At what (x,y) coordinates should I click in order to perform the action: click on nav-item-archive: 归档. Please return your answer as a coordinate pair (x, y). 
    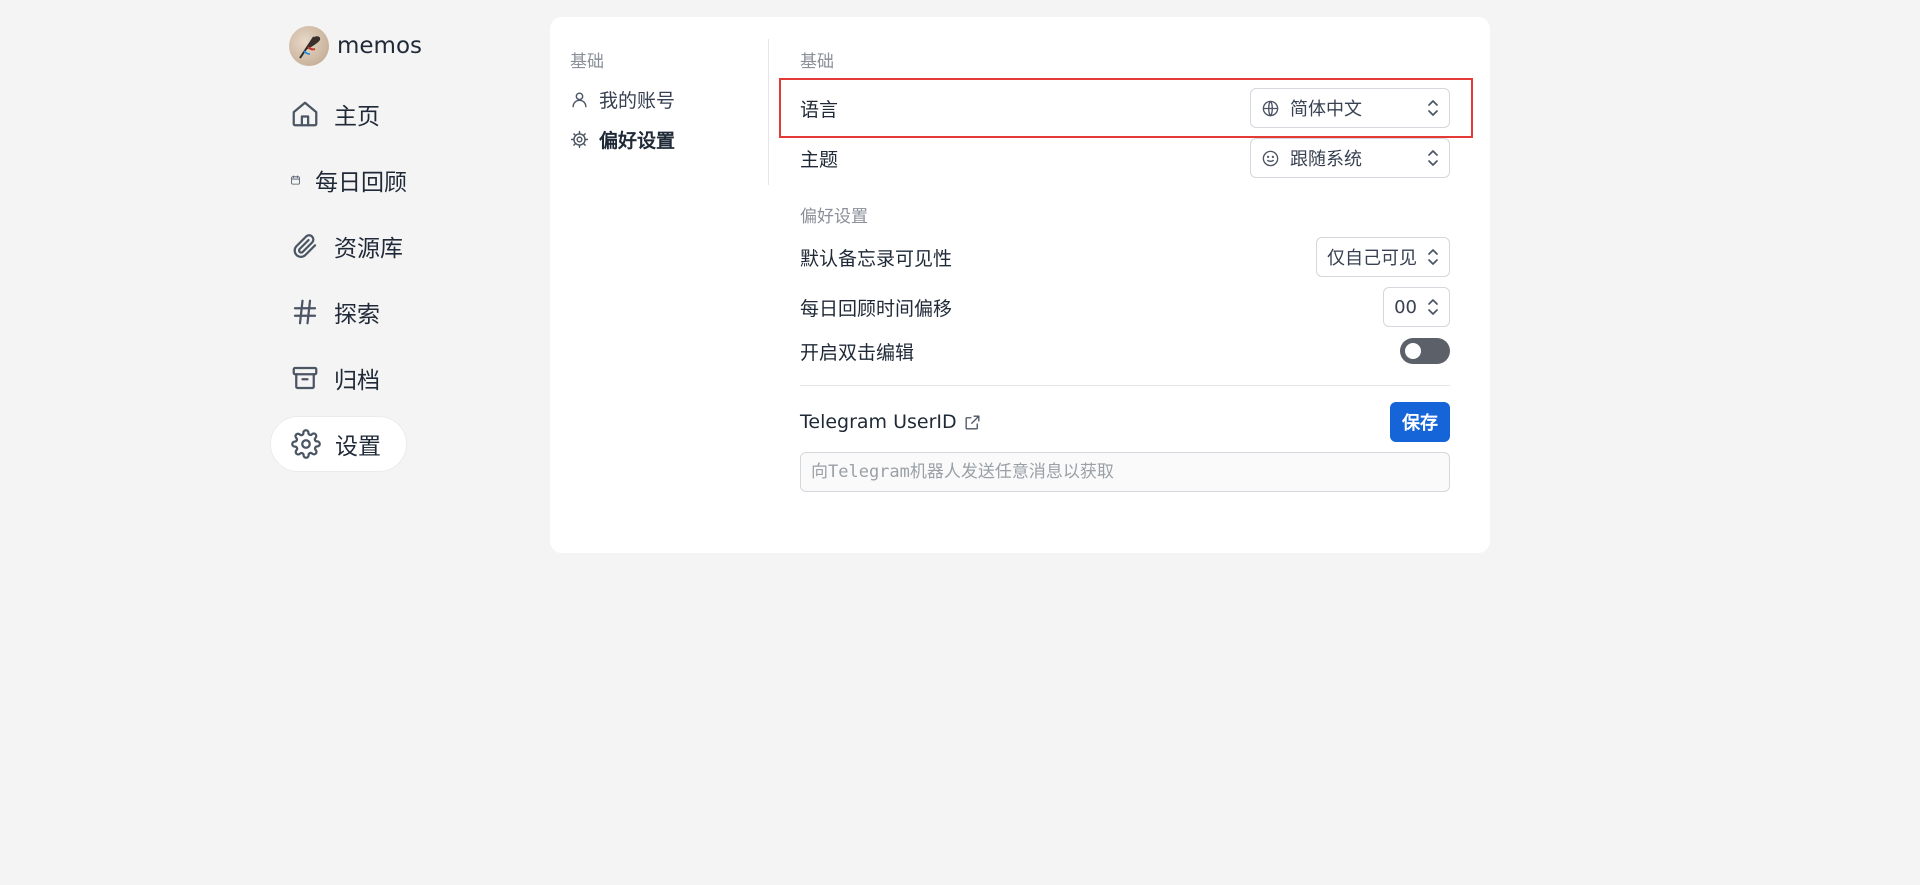
    Looking at the image, I should click on (338, 378).